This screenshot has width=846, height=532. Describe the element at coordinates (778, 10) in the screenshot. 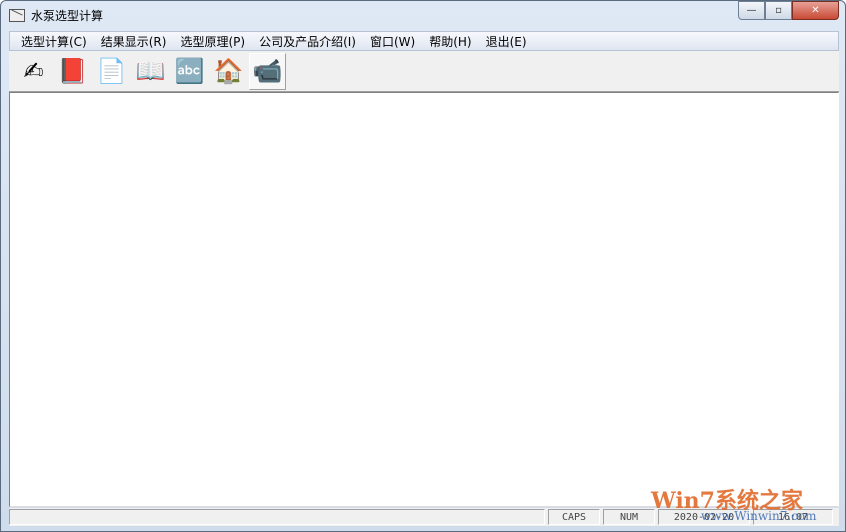

I see `maximize-button: ▫` at that location.